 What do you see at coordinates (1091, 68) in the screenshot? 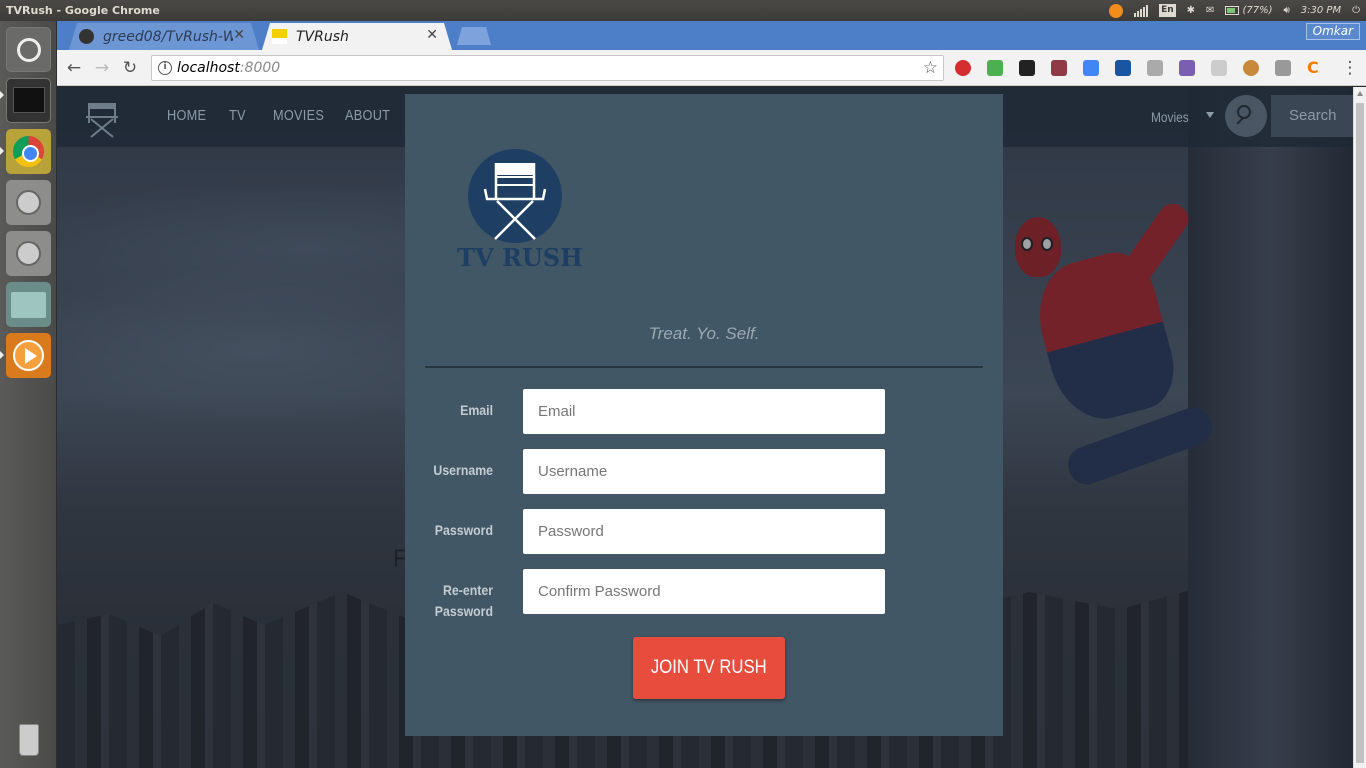
I see `translate-extension-icon` at bounding box center [1091, 68].